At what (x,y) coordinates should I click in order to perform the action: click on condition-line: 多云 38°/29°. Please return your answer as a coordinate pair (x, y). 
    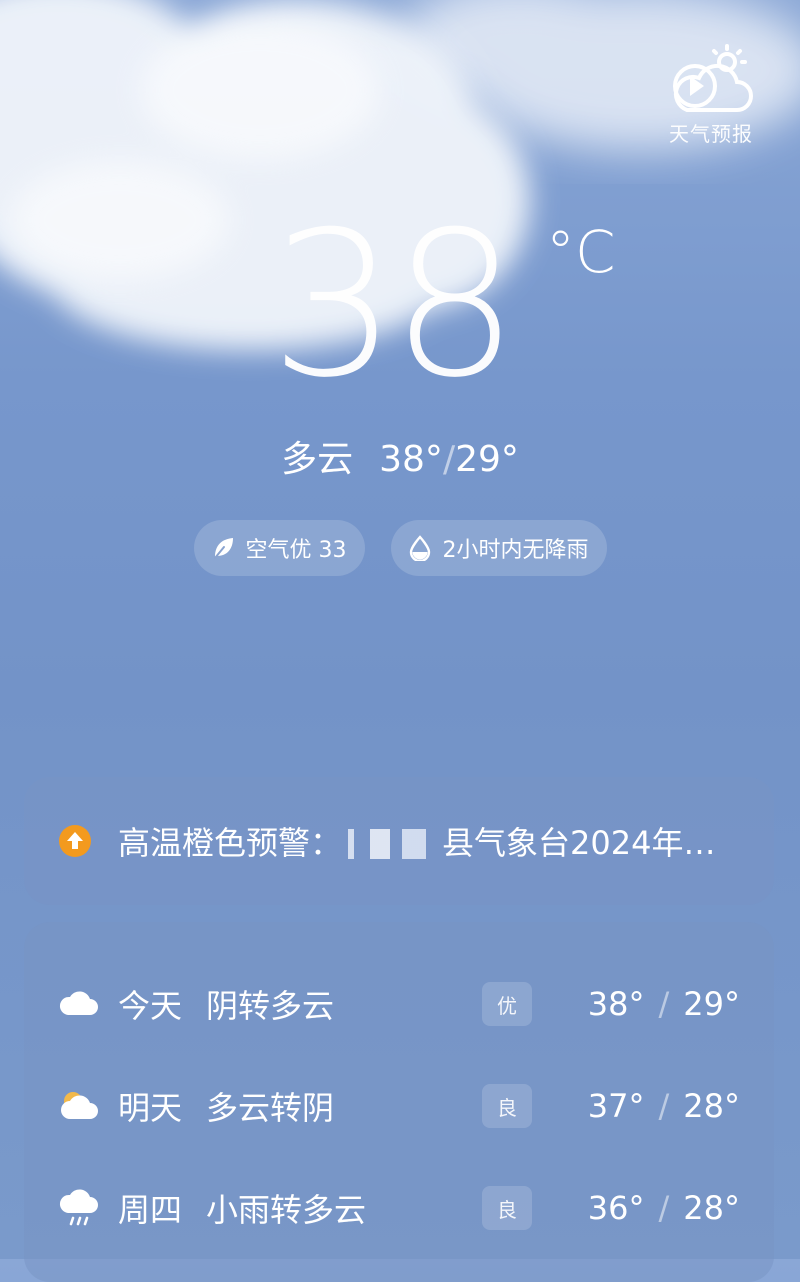
    Looking at the image, I should click on (400, 460).